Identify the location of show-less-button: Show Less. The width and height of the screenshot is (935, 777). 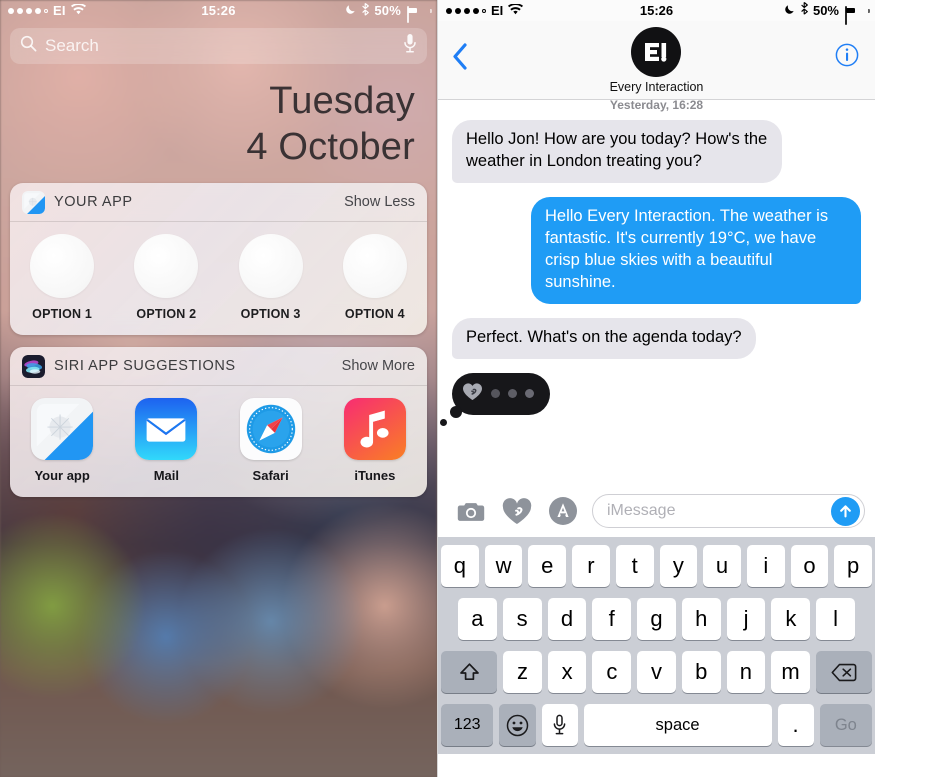
(379, 202).